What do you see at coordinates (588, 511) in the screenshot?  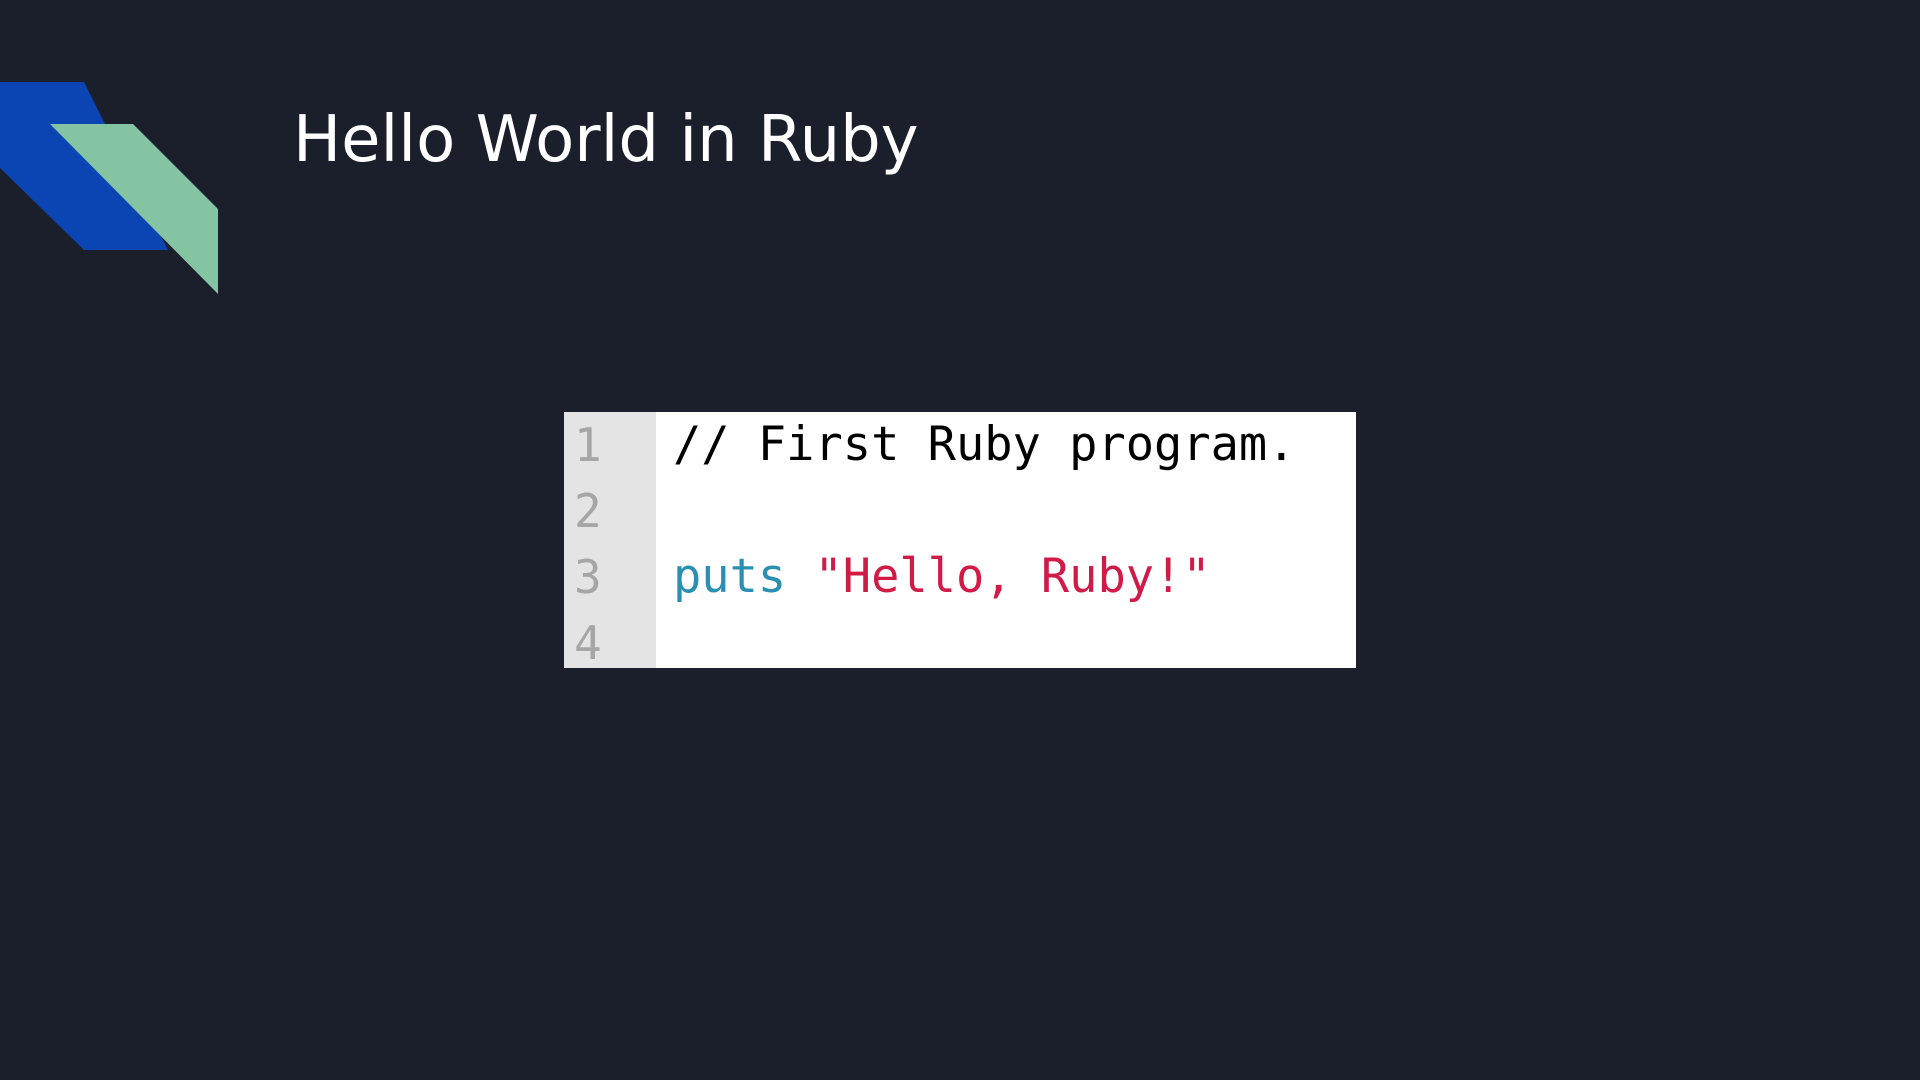 I see `line-number-2: 2` at bounding box center [588, 511].